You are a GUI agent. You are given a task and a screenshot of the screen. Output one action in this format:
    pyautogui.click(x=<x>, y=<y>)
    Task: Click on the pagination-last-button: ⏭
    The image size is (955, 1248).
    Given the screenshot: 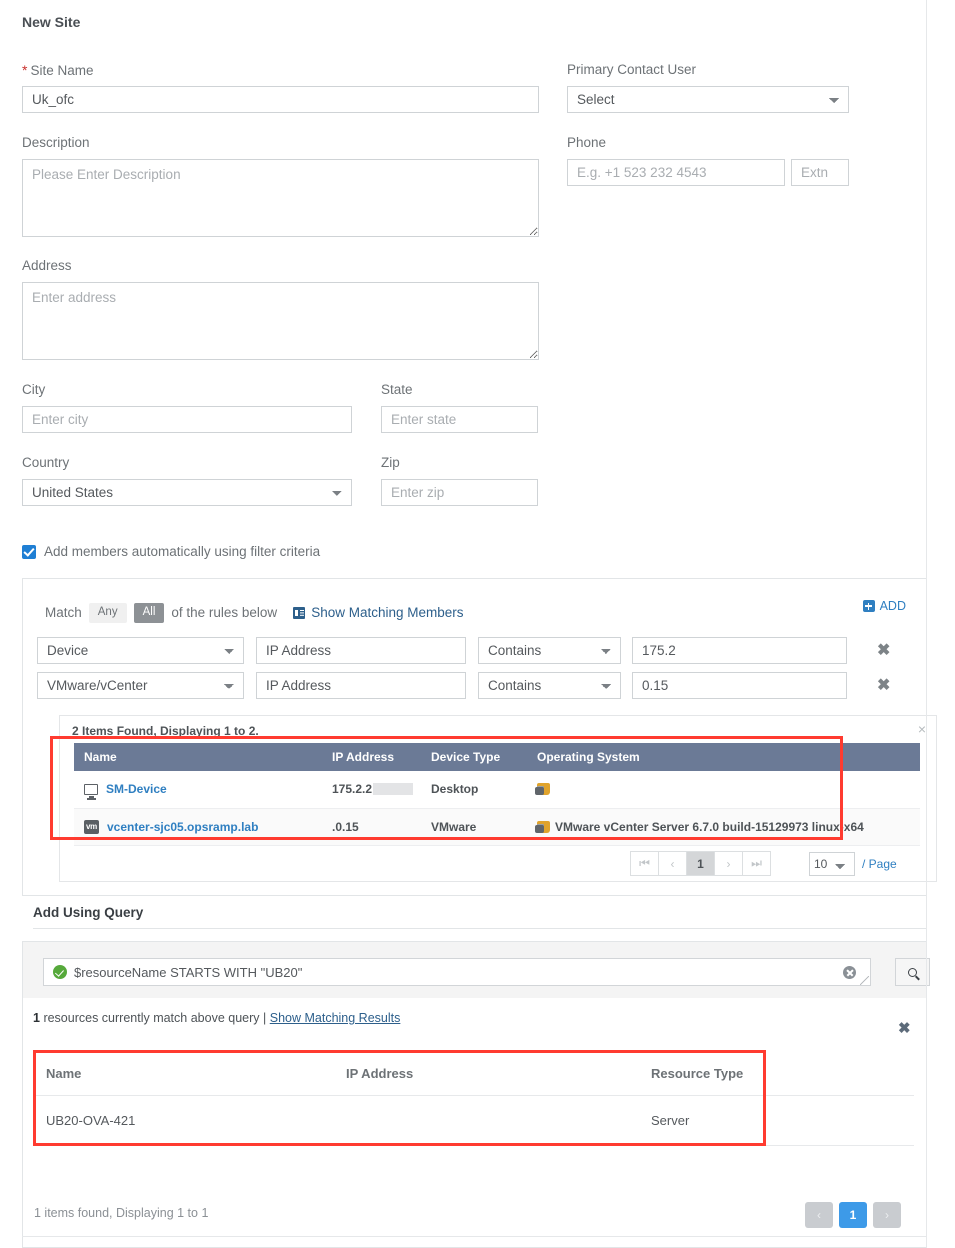 What is the action you would take?
    pyautogui.click(x=756, y=863)
    